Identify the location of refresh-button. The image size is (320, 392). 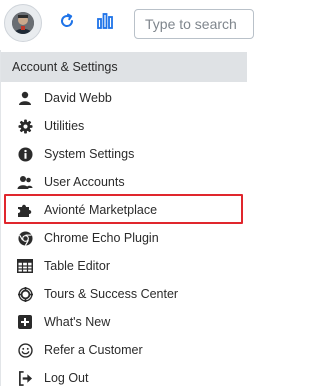
(67, 23).